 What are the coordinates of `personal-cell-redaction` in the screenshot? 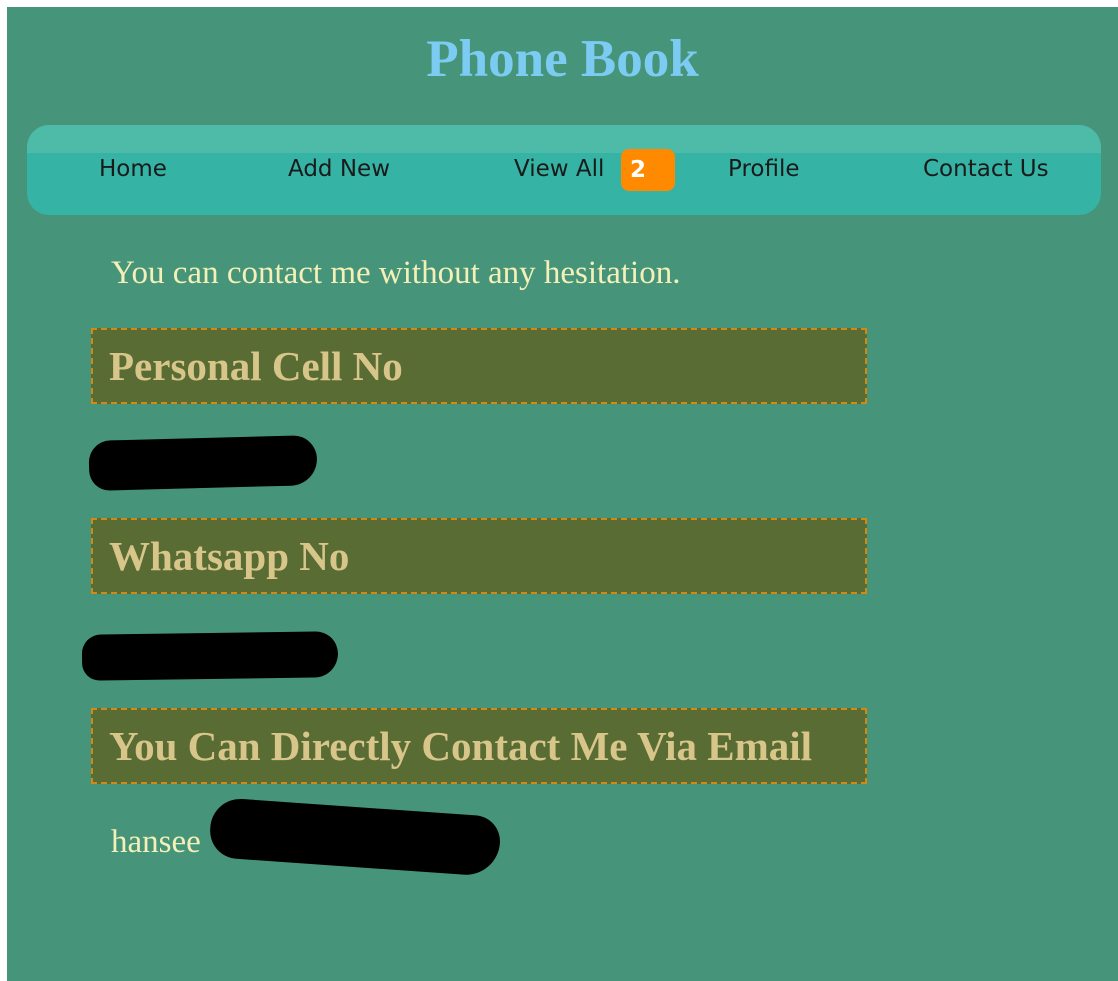 It's located at (203, 463).